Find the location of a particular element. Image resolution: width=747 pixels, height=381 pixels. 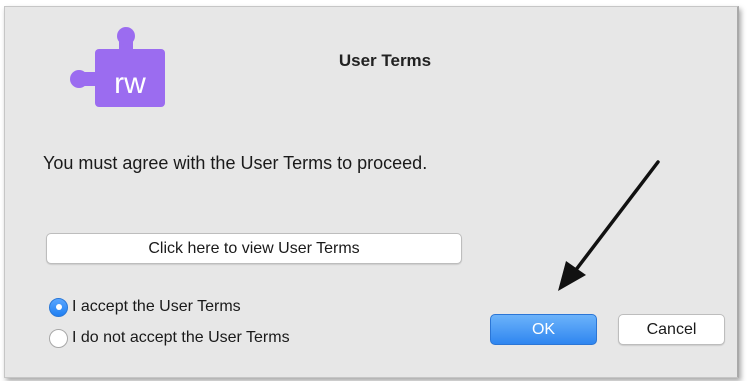

puzzle-piece-icon: rw is located at coordinates (117, 67).